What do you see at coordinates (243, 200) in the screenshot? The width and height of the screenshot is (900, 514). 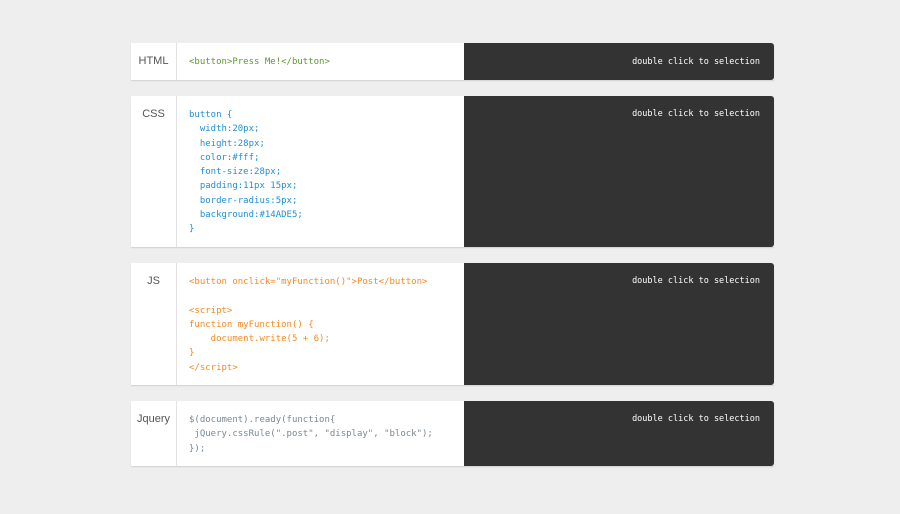 I see `code-line: border-radius:5px;` at bounding box center [243, 200].